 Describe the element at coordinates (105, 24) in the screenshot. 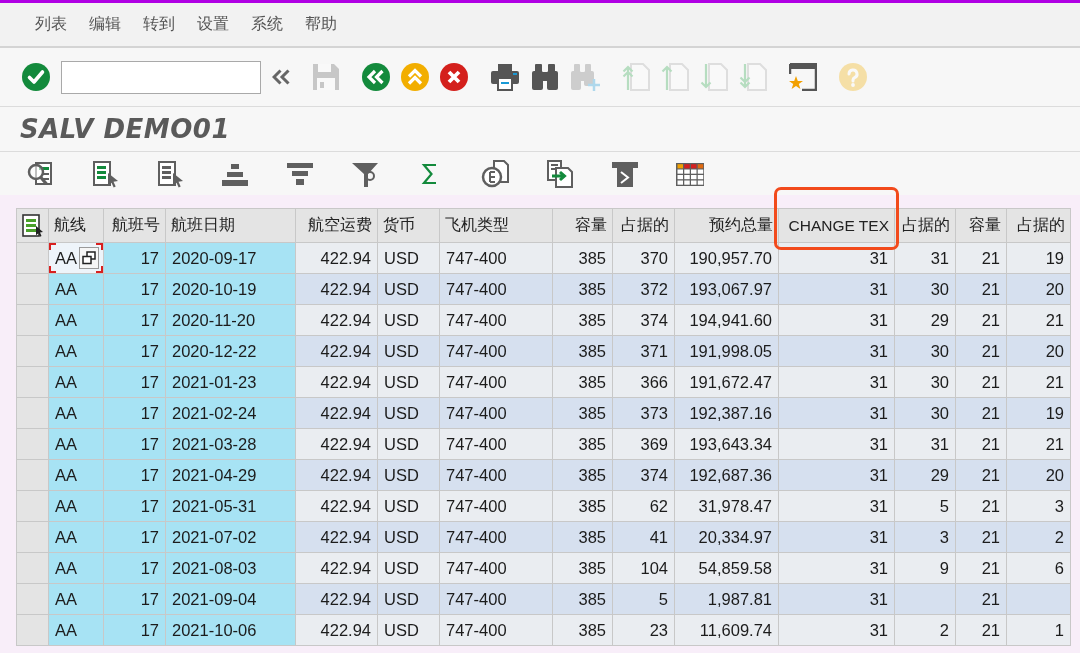

I see `menu-item: 编辑` at that location.